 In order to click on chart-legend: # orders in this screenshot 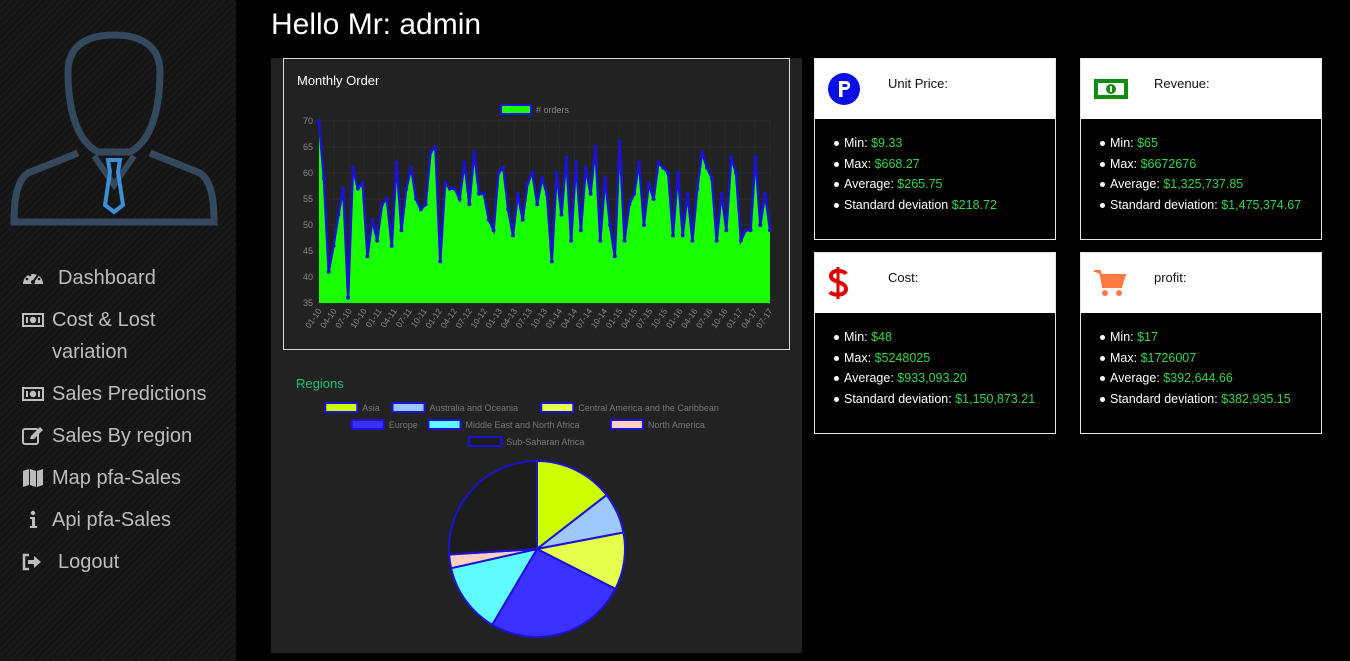, I will do `click(535, 109)`.